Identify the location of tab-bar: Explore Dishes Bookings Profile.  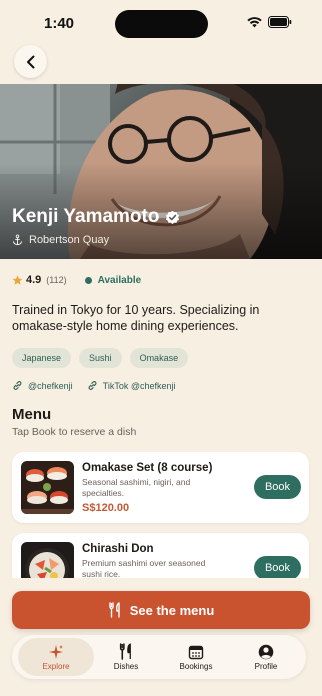
(159, 657).